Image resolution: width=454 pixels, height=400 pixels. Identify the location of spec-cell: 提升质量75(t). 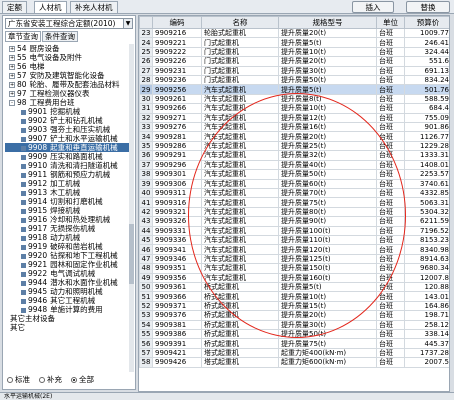
(327, 343).